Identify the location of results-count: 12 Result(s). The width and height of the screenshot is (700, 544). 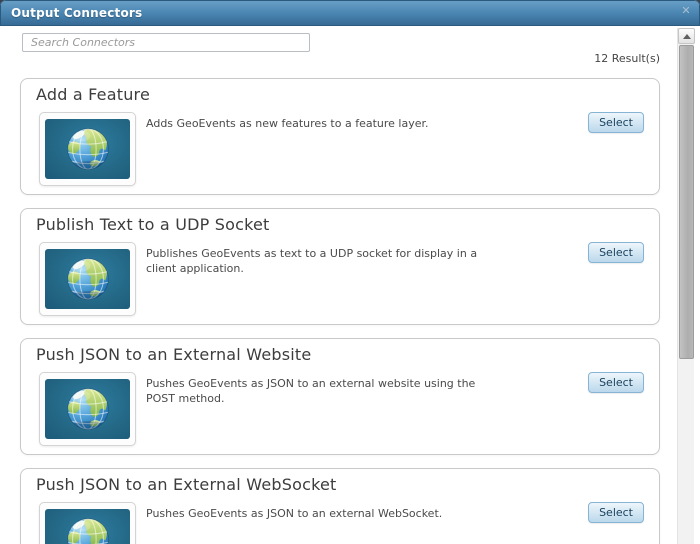
(627, 58).